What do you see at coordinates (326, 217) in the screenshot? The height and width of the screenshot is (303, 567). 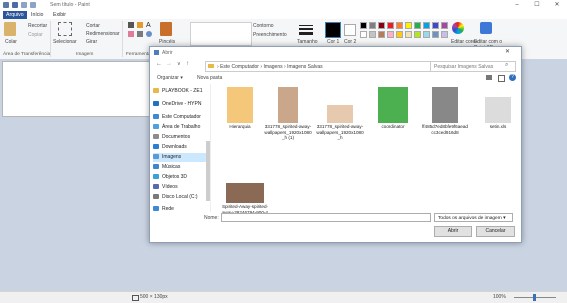 I see `filename-field` at bounding box center [326, 217].